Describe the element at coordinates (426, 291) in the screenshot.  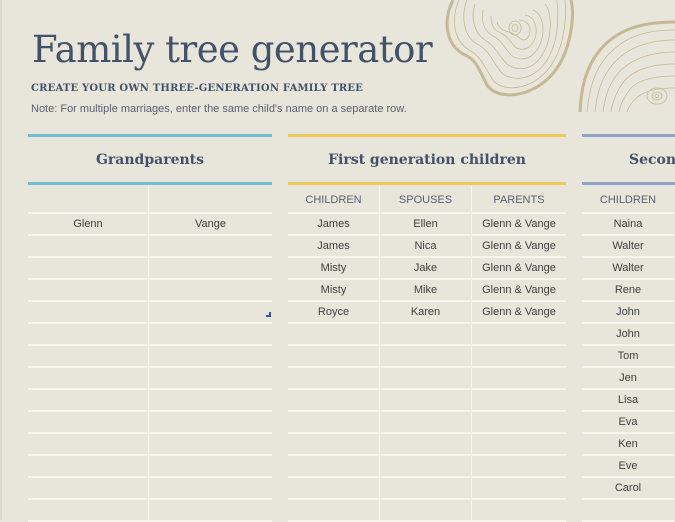
I see `first-generation-cell: Mike` at that location.